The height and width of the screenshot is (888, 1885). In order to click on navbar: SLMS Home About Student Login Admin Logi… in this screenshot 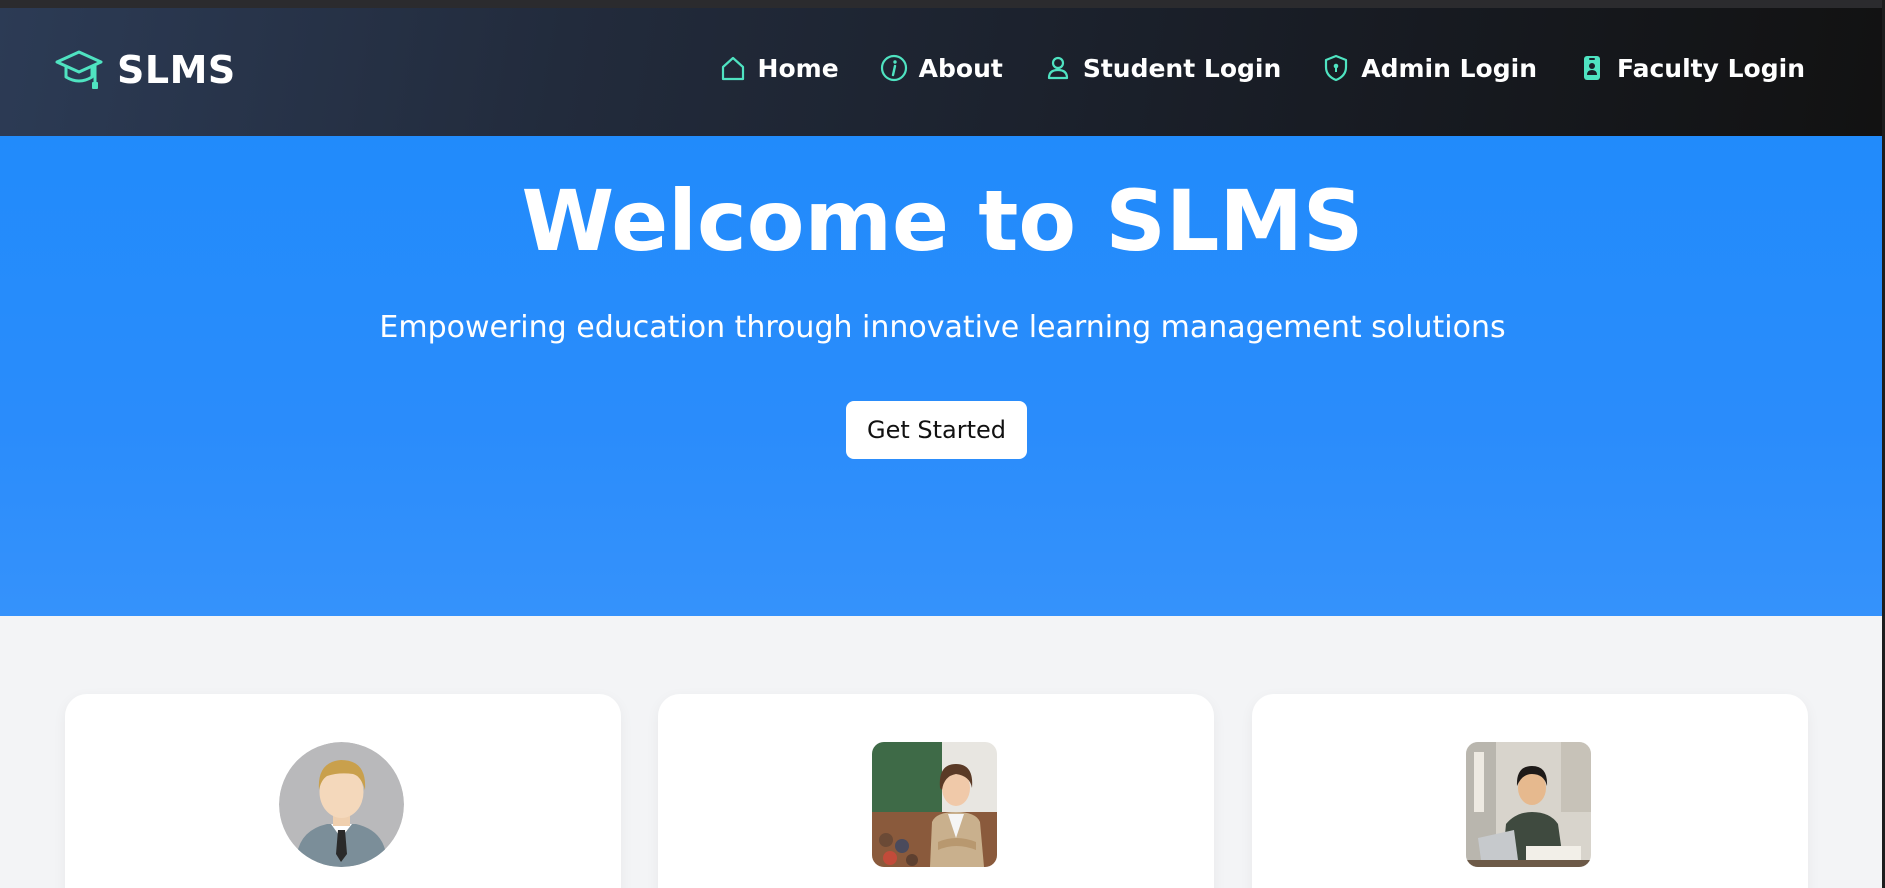, I will do `click(942, 72)`.